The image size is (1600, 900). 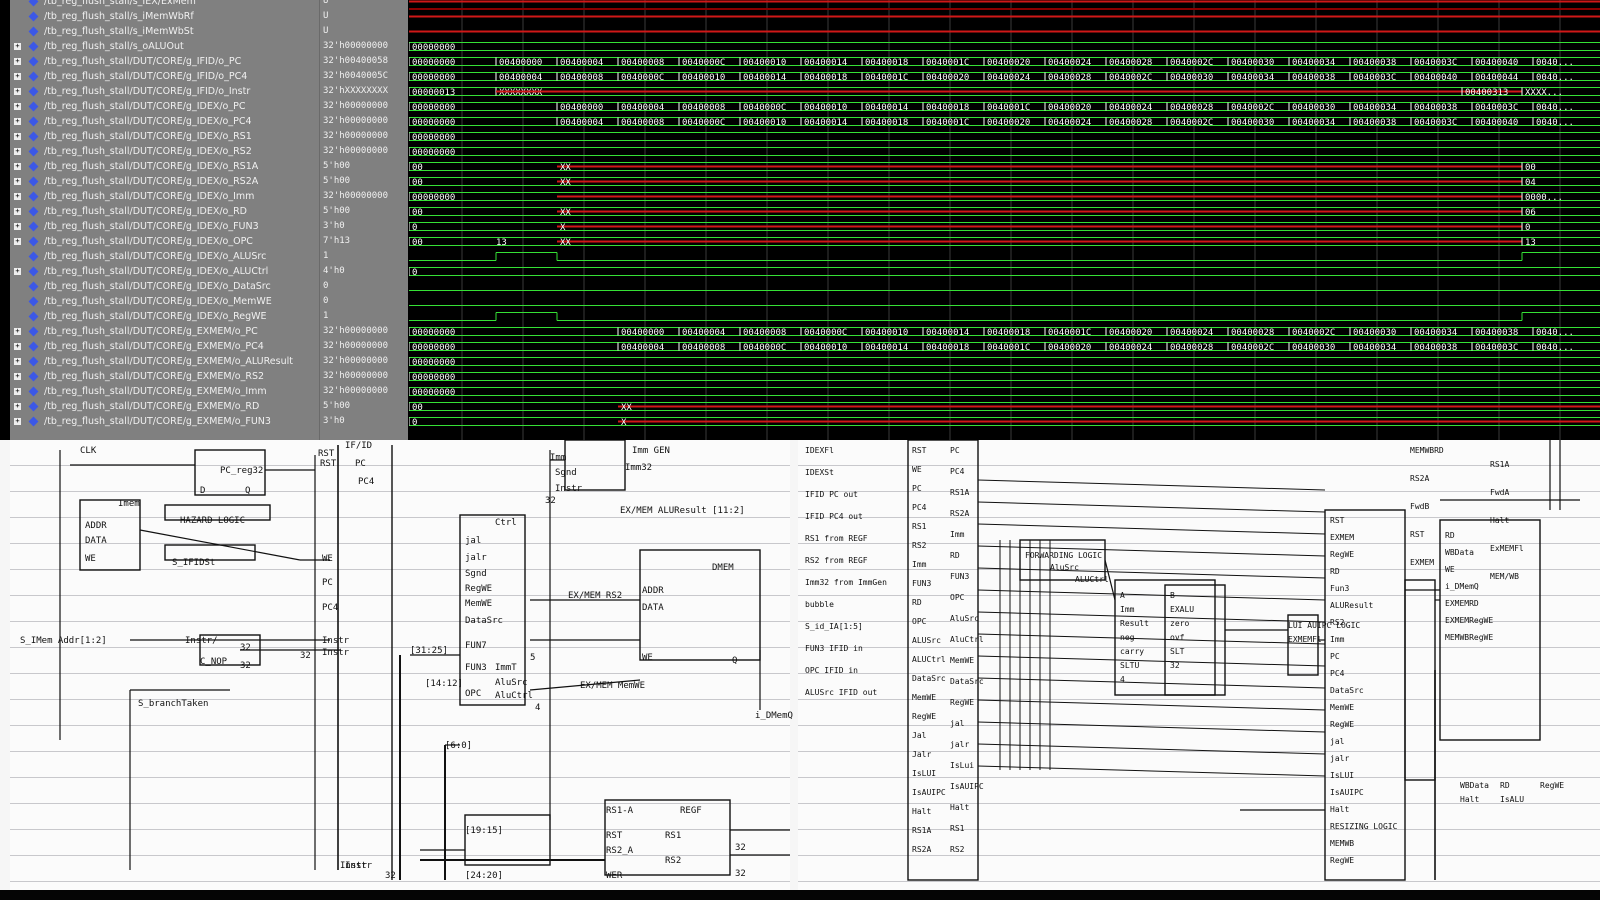 I want to click on signal-value-row: 7'h13, so click(x=364, y=241).